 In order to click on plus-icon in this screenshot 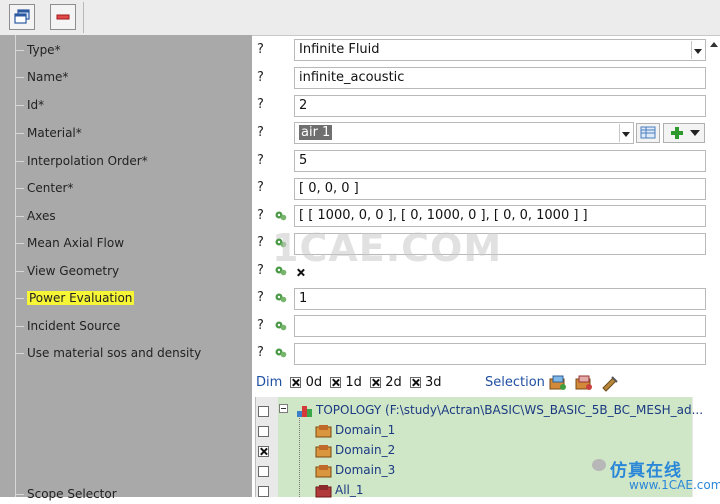, I will do `click(677, 133)`.